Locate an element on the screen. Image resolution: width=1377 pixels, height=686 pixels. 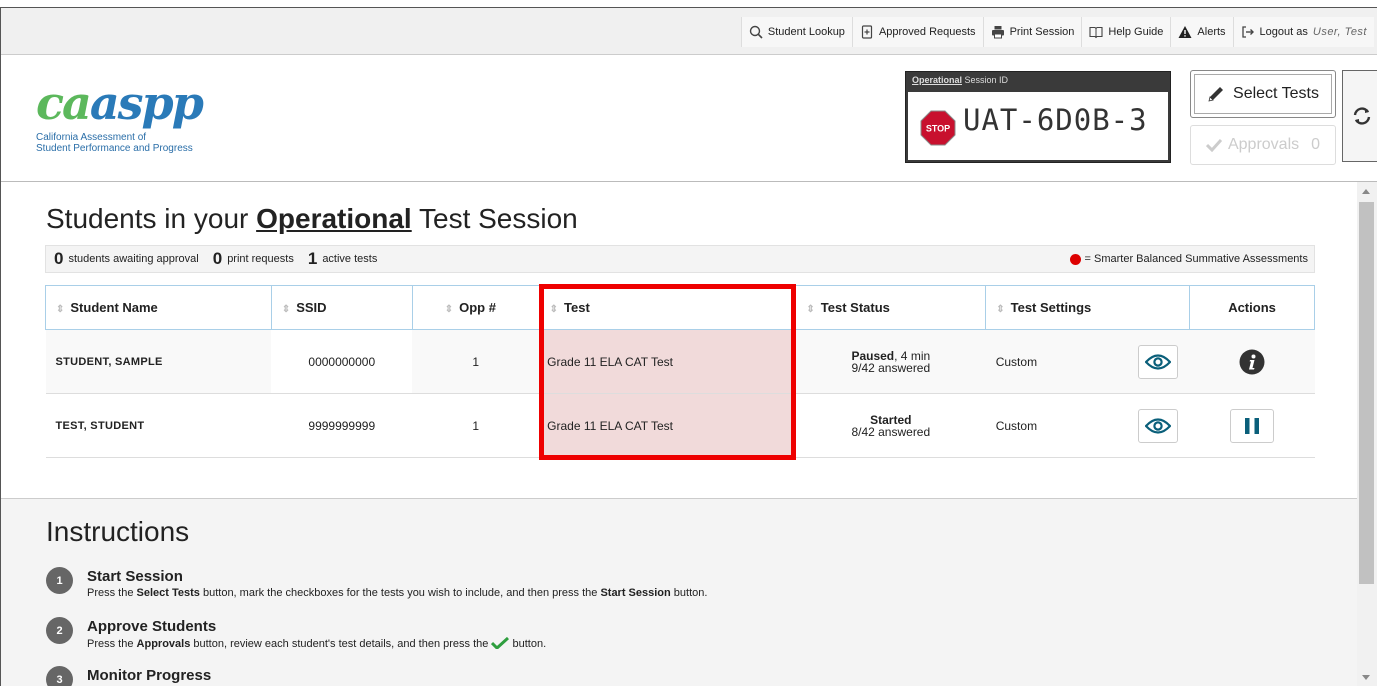
document-plus-icon is located at coordinates (867, 32).